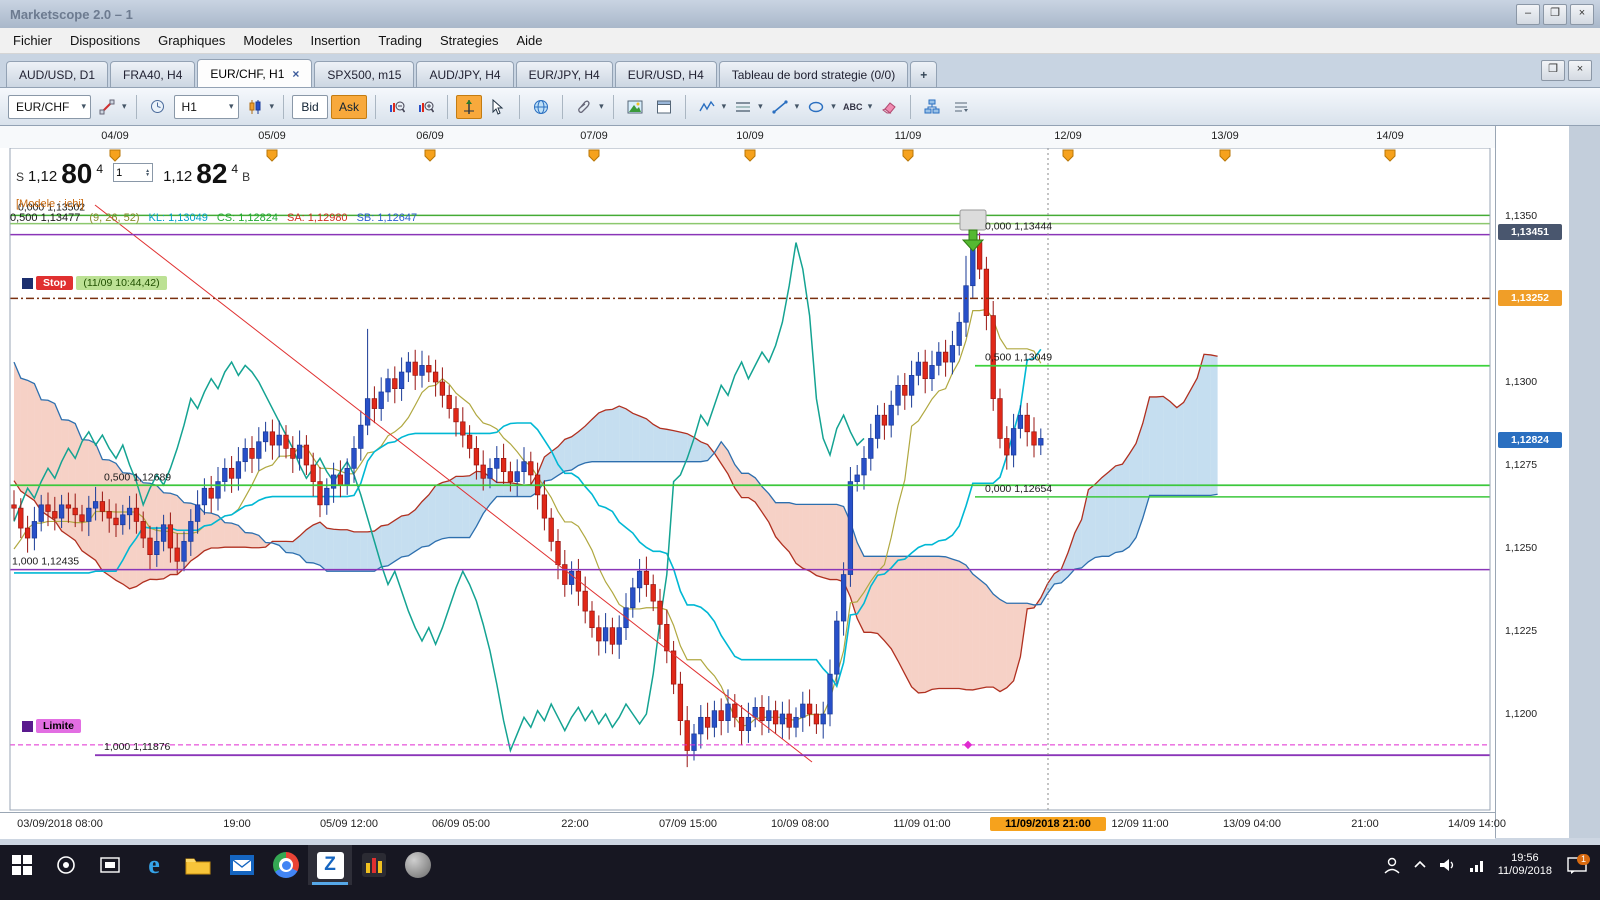 The height and width of the screenshot is (900, 1600). Describe the element at coordinates (743, 107) in the screenshot. I see `levels-button` at that location.